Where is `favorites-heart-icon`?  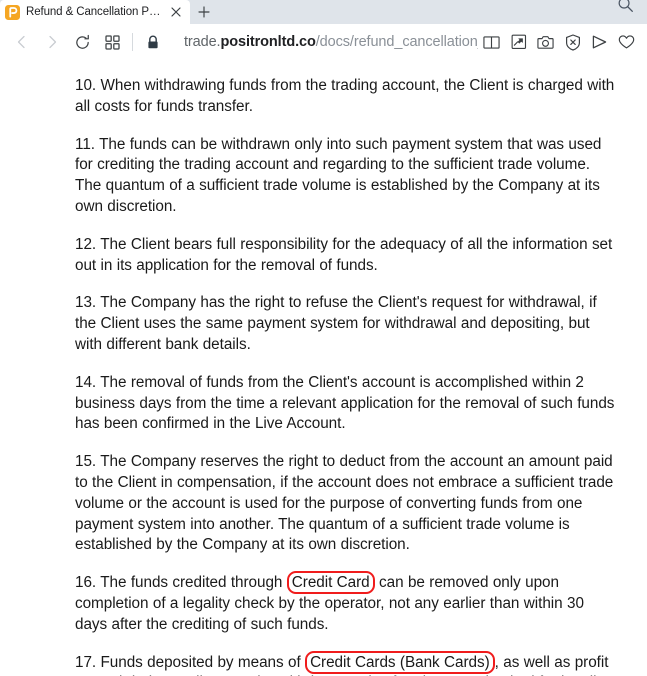
favorites-heart-icon is located at coordinates (626, 42).